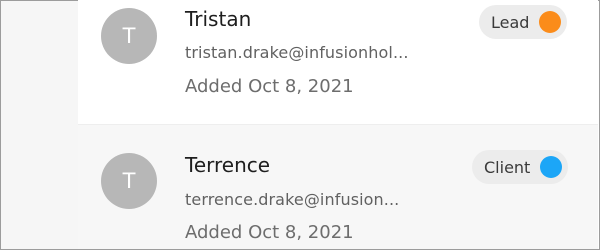 The width and height of the screenshot is (600, 250). I want to click on left-panel, so click(40, 125).